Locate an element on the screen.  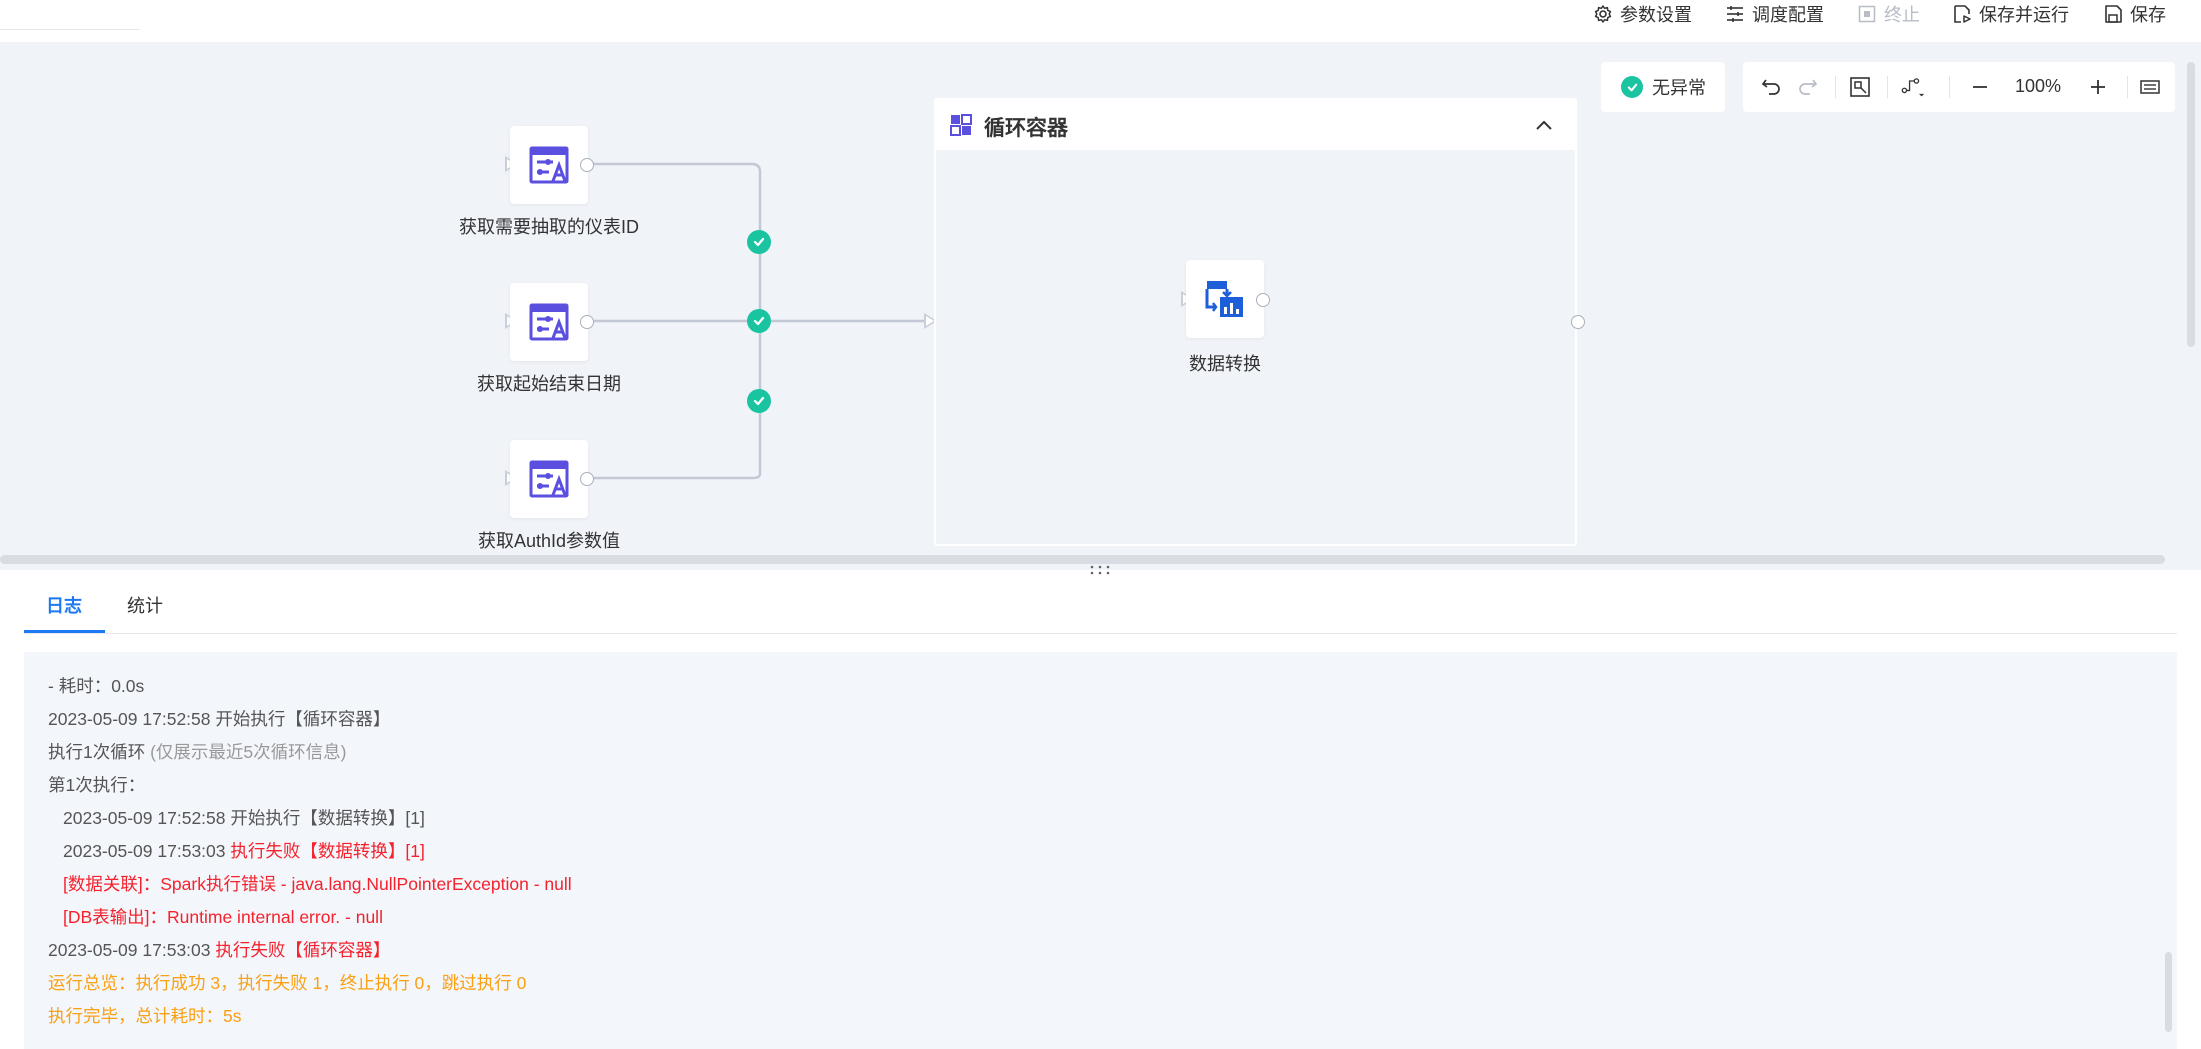
tab-divider is located at coordinates (70, 29).